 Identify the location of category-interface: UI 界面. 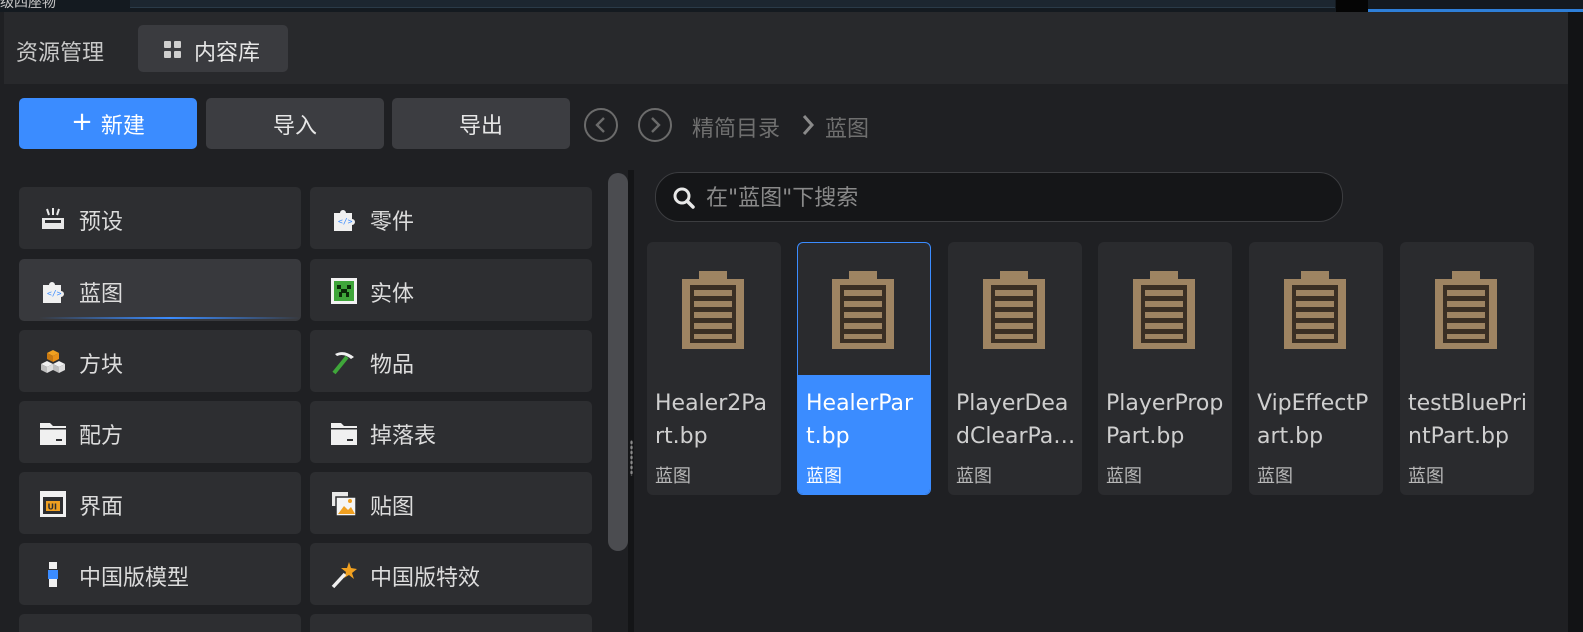
(160, 503).